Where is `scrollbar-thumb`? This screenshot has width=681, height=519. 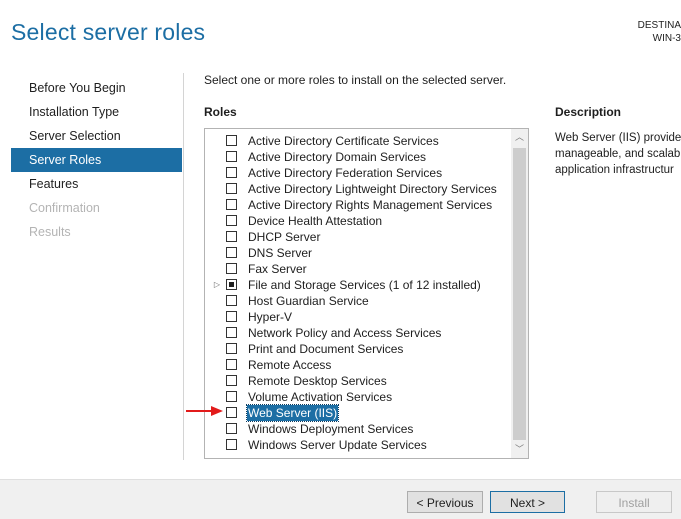 scrollbar-thumb is located at coordinates (519, 294).